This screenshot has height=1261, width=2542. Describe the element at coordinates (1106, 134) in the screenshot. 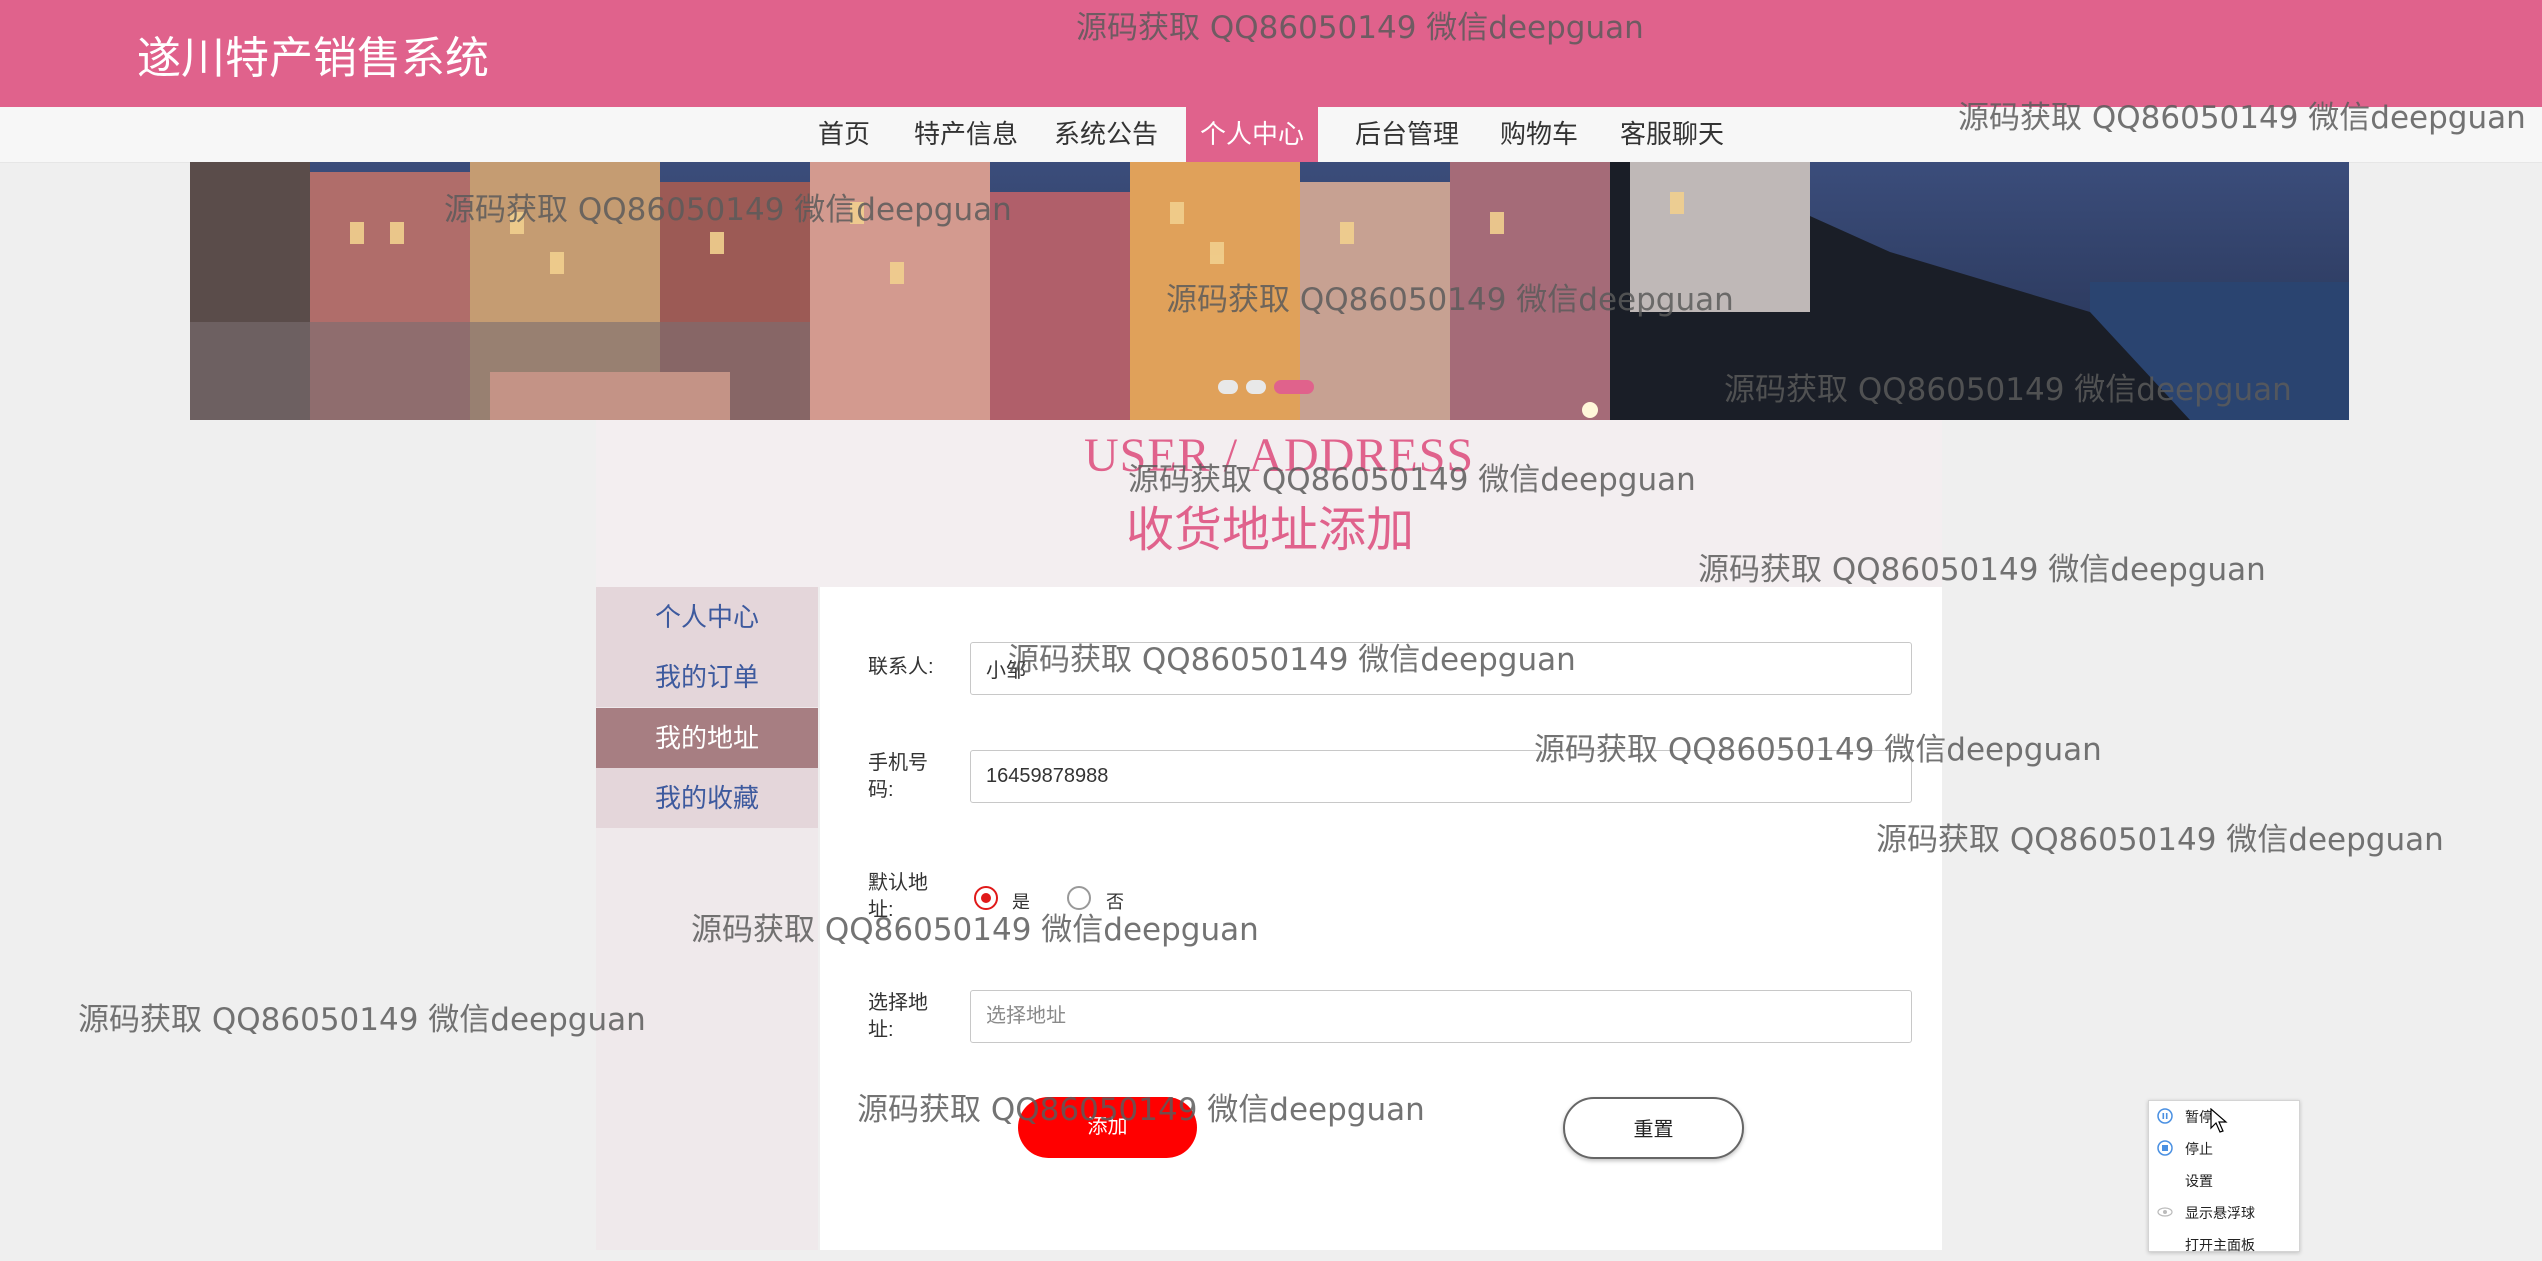

I see `nav-item-announcements: 系统公告` at that location.